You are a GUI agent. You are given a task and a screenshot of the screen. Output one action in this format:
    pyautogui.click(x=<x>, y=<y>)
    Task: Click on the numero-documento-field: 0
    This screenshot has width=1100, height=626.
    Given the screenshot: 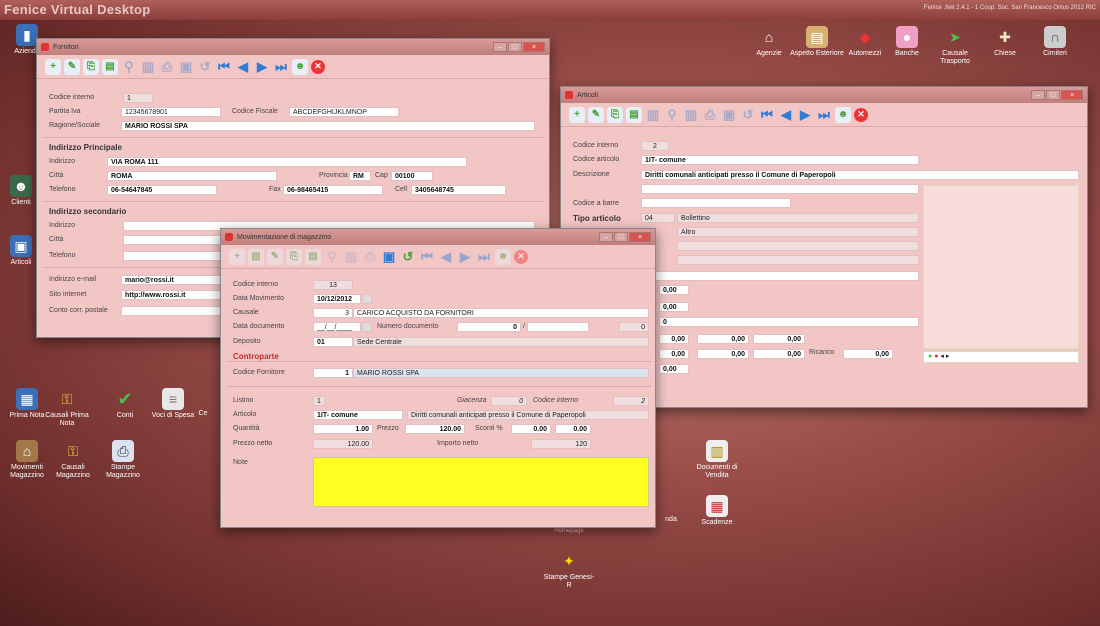 What is the action you would take?
    pyautogui.click(x=489, y=327)
    